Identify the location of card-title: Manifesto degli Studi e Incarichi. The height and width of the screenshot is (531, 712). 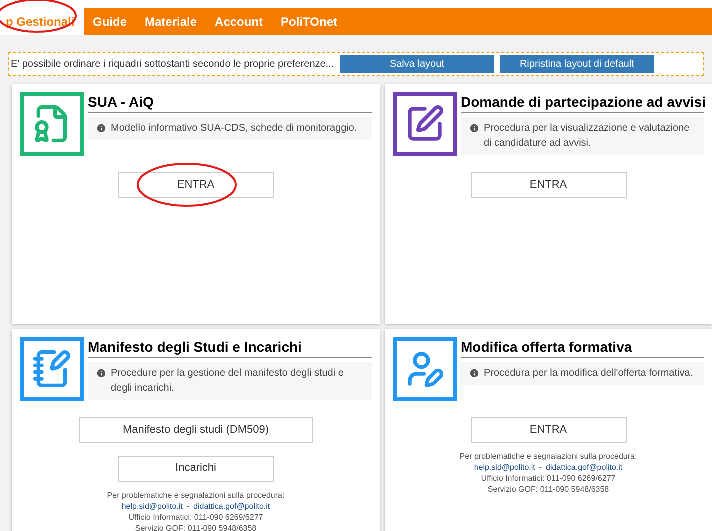
(230, 347).